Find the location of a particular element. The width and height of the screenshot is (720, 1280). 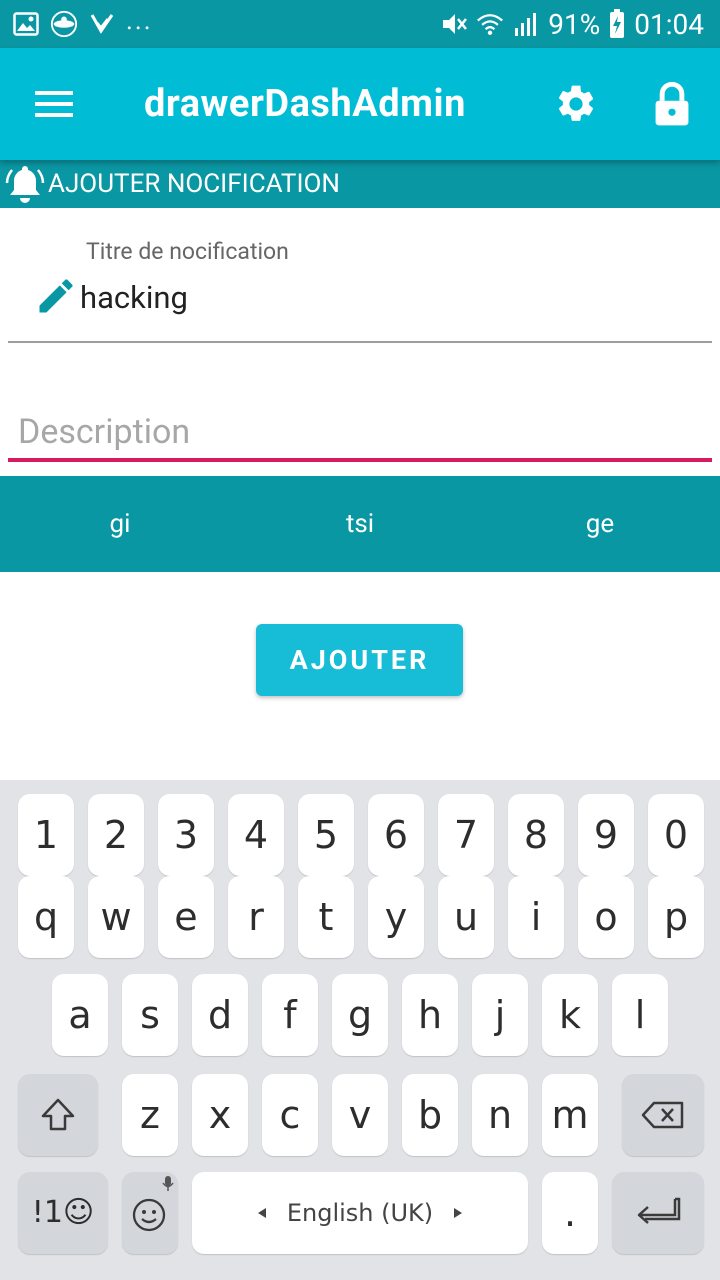

key-k: k is located at coordinates (570, 1015).